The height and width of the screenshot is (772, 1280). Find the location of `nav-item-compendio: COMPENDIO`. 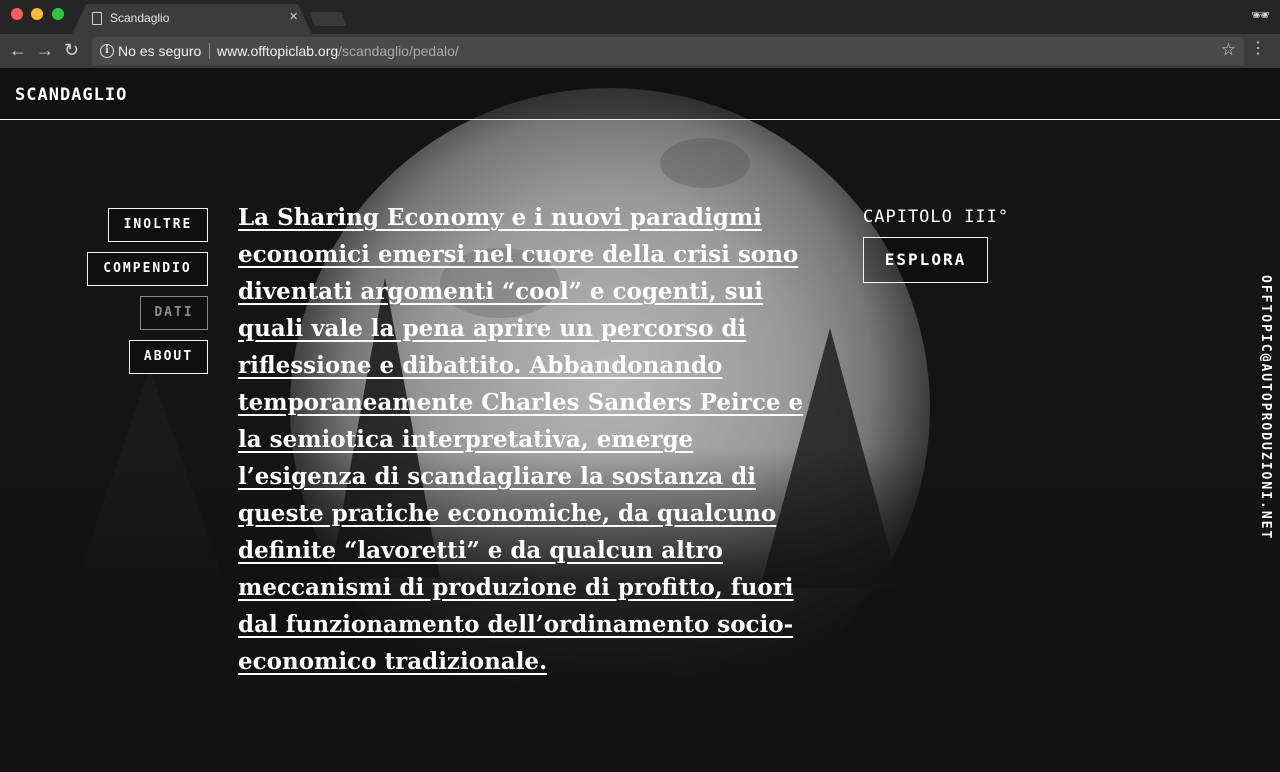

nav-item-compendio: COMPENDIO is located at coordinates (147, 269).